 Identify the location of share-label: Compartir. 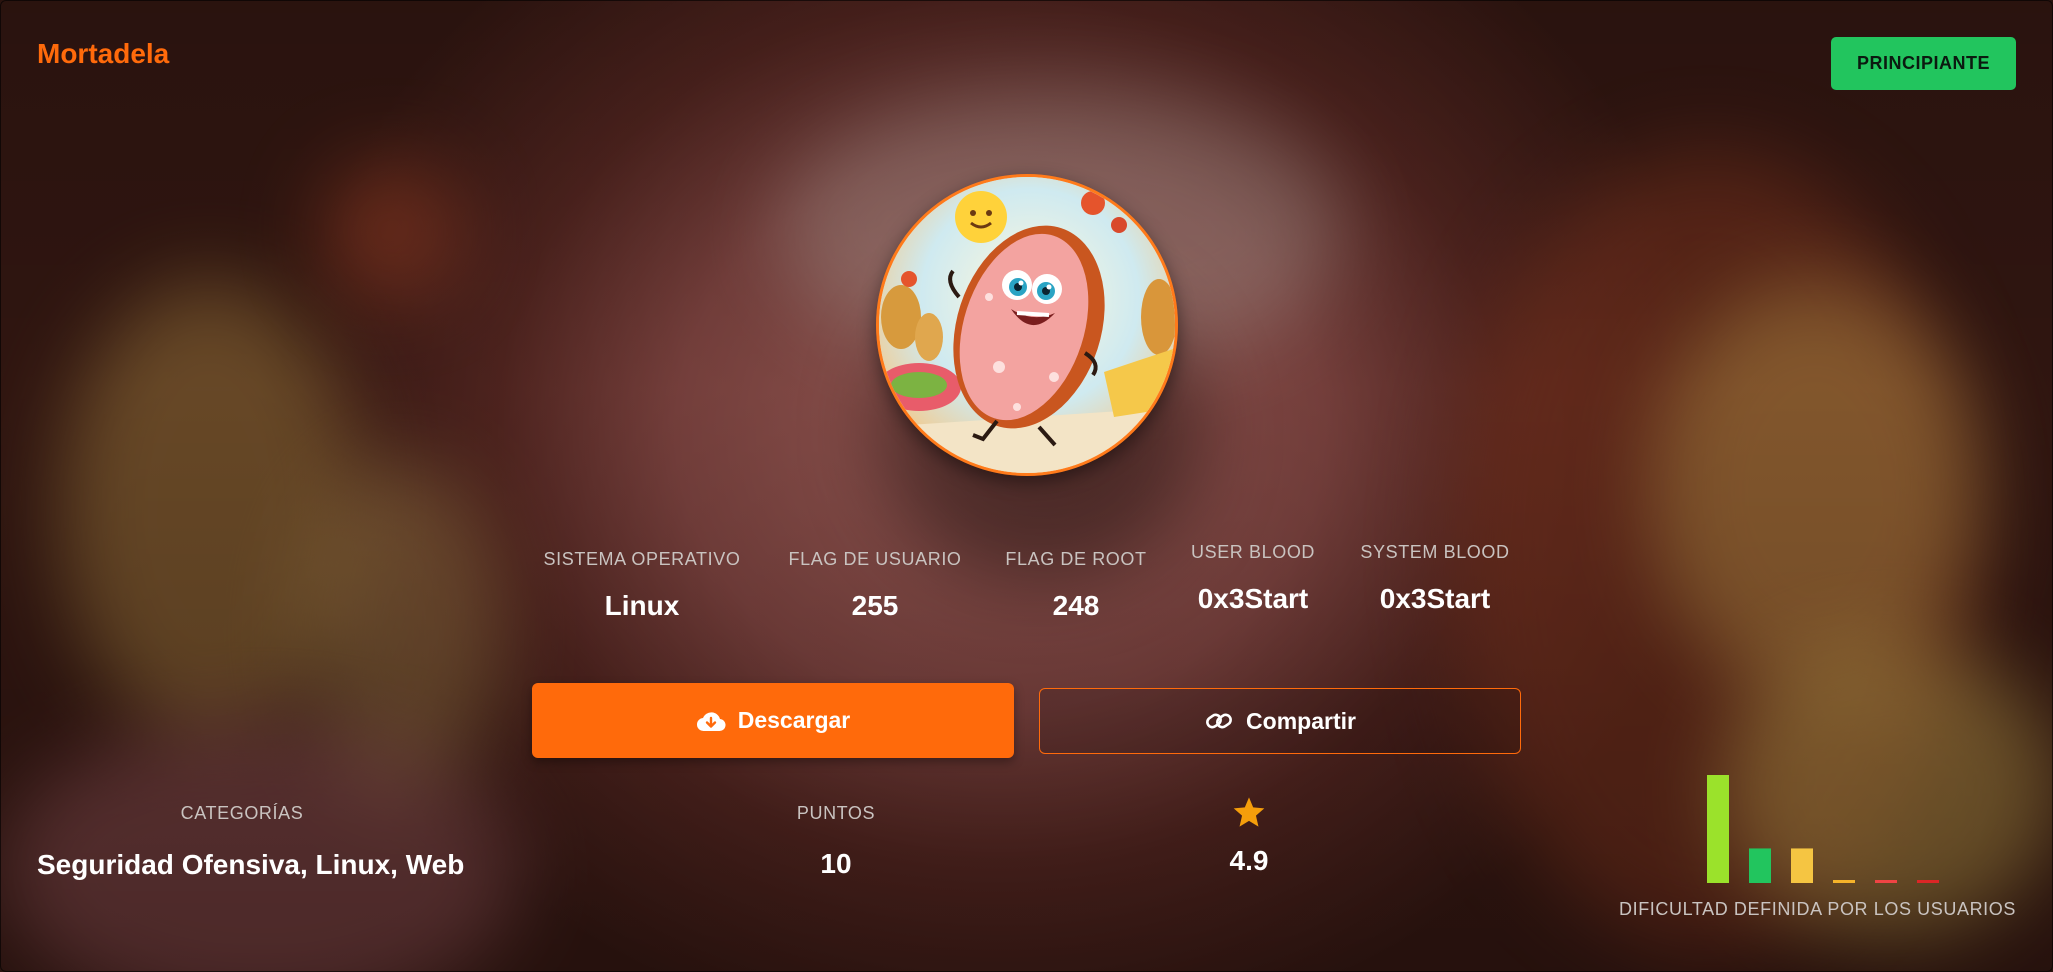
(1301, 720).